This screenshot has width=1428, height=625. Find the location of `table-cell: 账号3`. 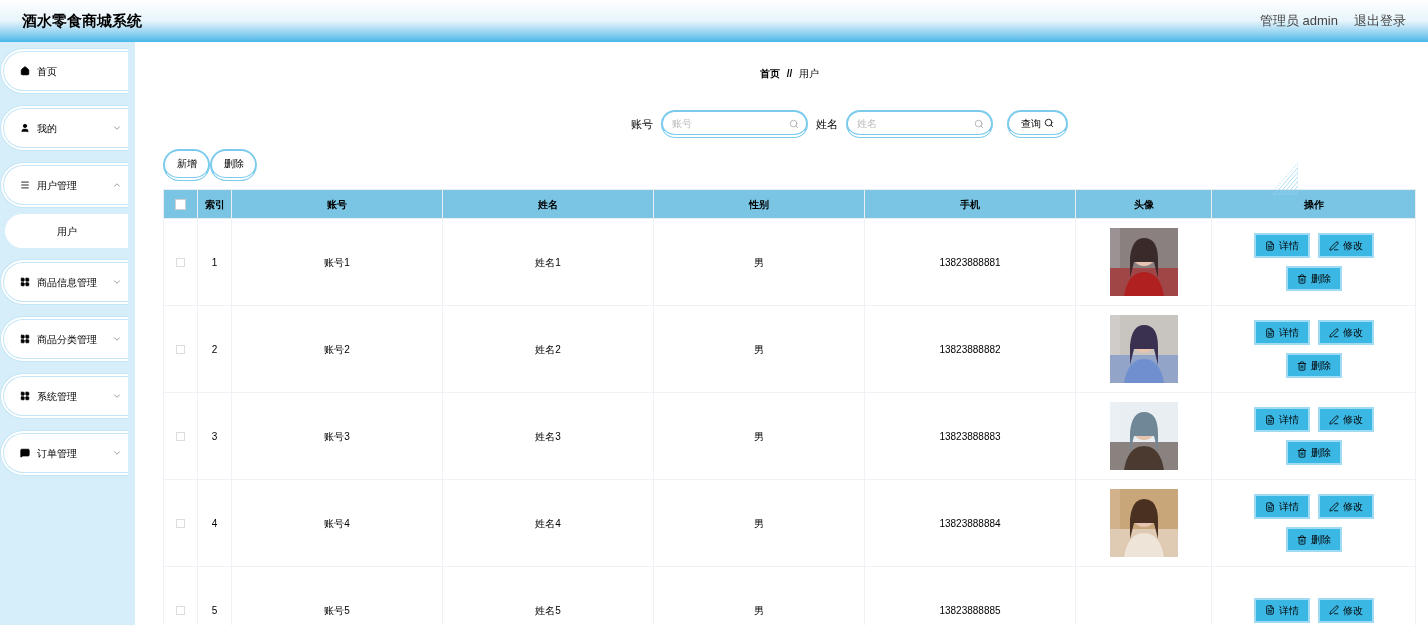

table-cell: 账号3 is located at coordinates (337, 436).